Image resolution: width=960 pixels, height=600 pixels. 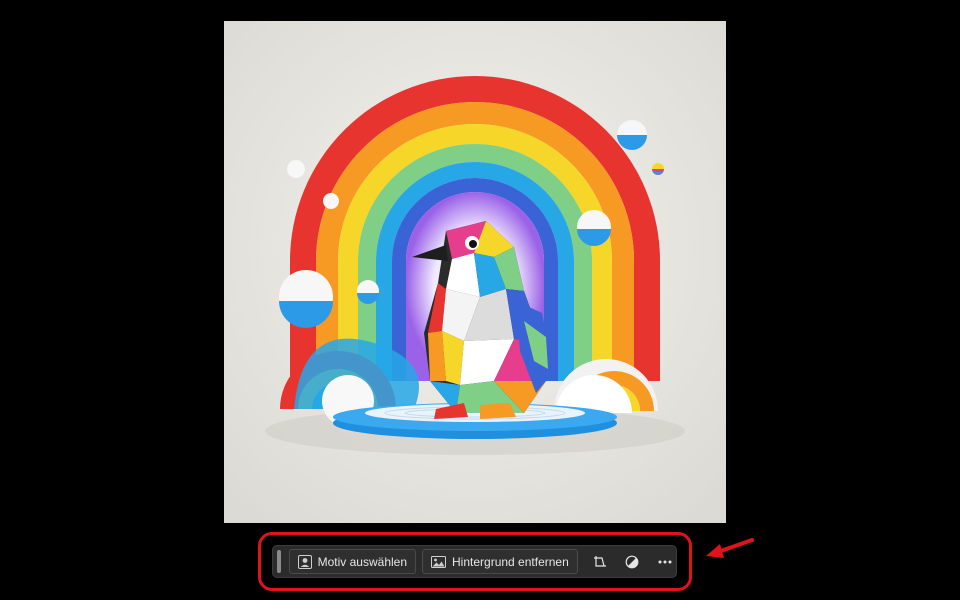 What do you see at coordinates (439, 561) in the screenshot?
I see `image-icon` at bounding box center [439, 561].